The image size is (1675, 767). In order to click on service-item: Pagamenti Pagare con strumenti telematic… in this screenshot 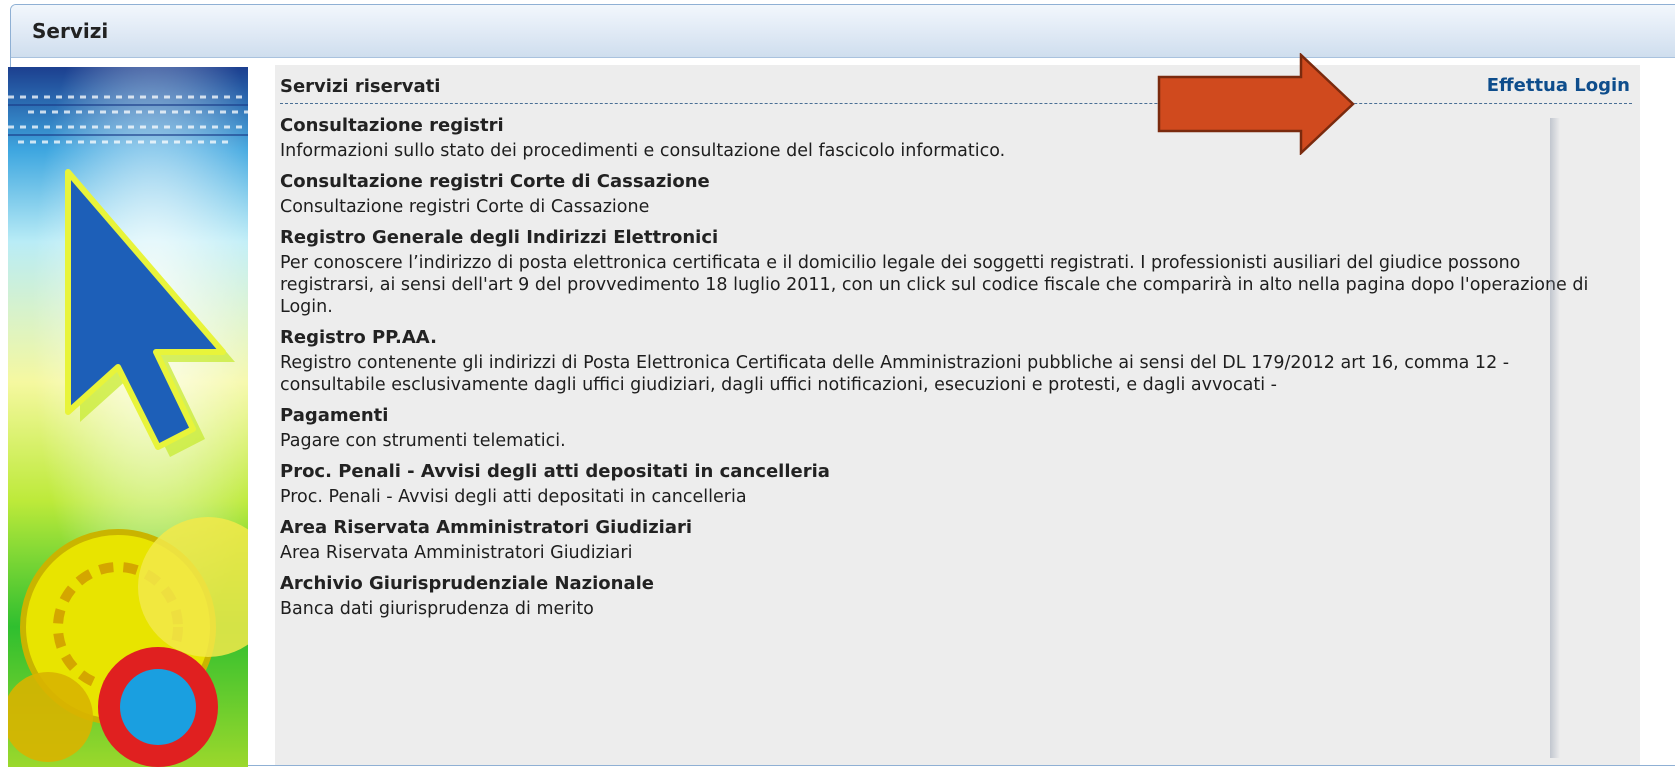, I will do `click(945, 428)`.